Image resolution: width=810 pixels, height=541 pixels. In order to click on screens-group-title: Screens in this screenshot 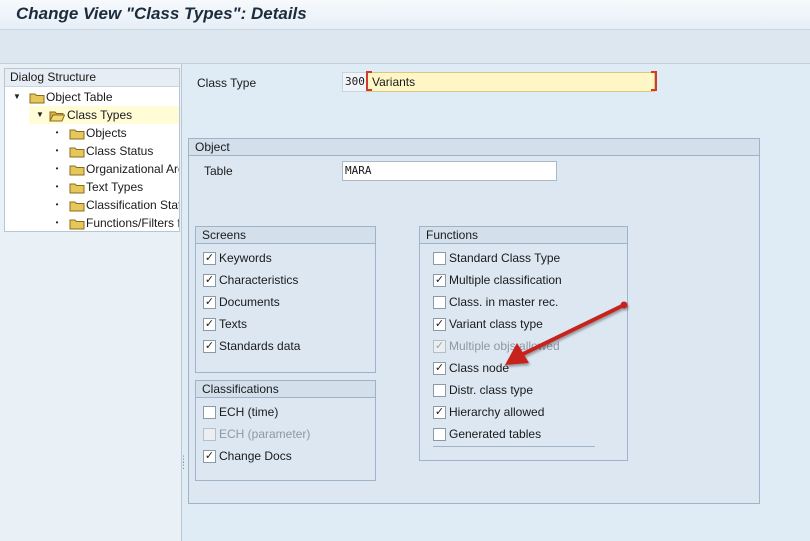, I will do `click(285, 235)`.